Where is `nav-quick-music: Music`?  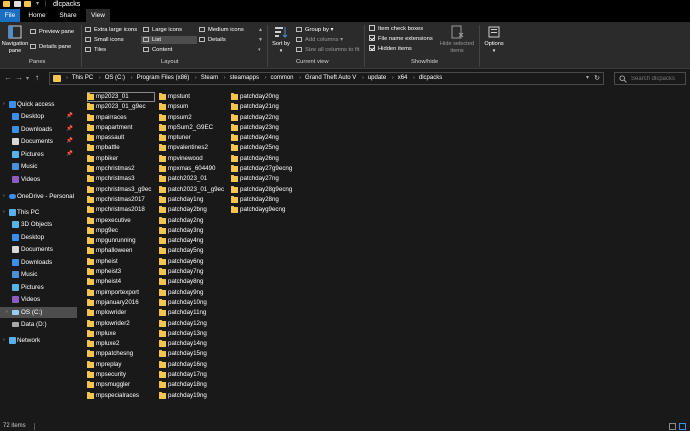
nav-quick-music: Music is located at coordinates (38, 166).